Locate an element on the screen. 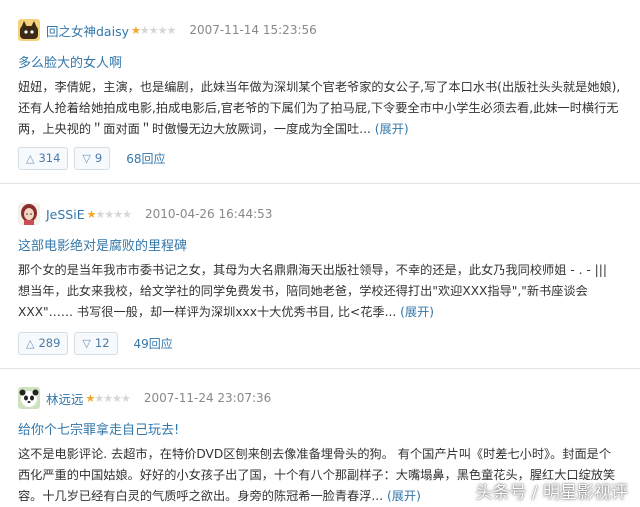 The width and height of the screenshot is (640, 507). review-date: 2007-11-14 15:23:56 is located at coordinates (253, 30).